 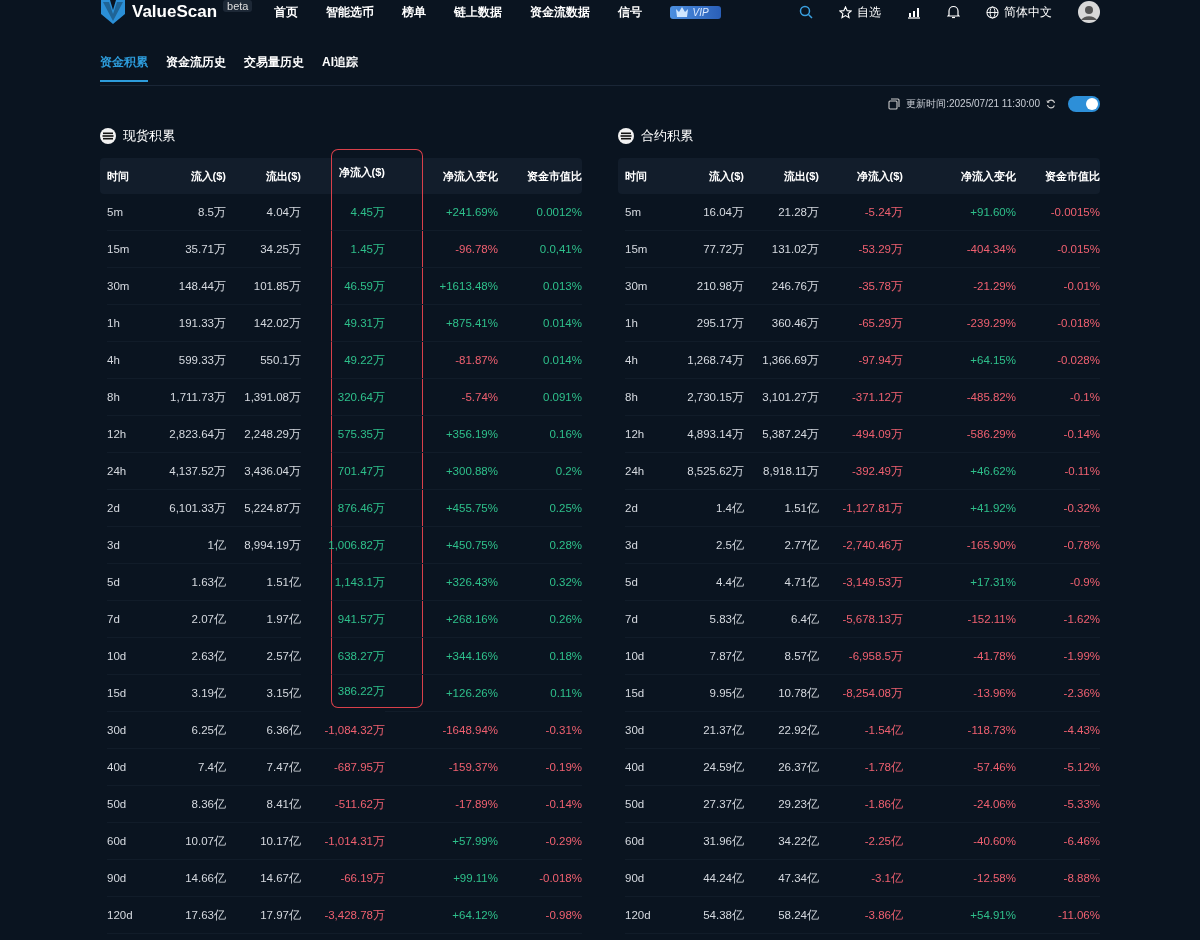 What do you see at coordinates (540, 397) in the screenshot?
I see `table-cell: 0.091%` at bounding box center [540, 397].